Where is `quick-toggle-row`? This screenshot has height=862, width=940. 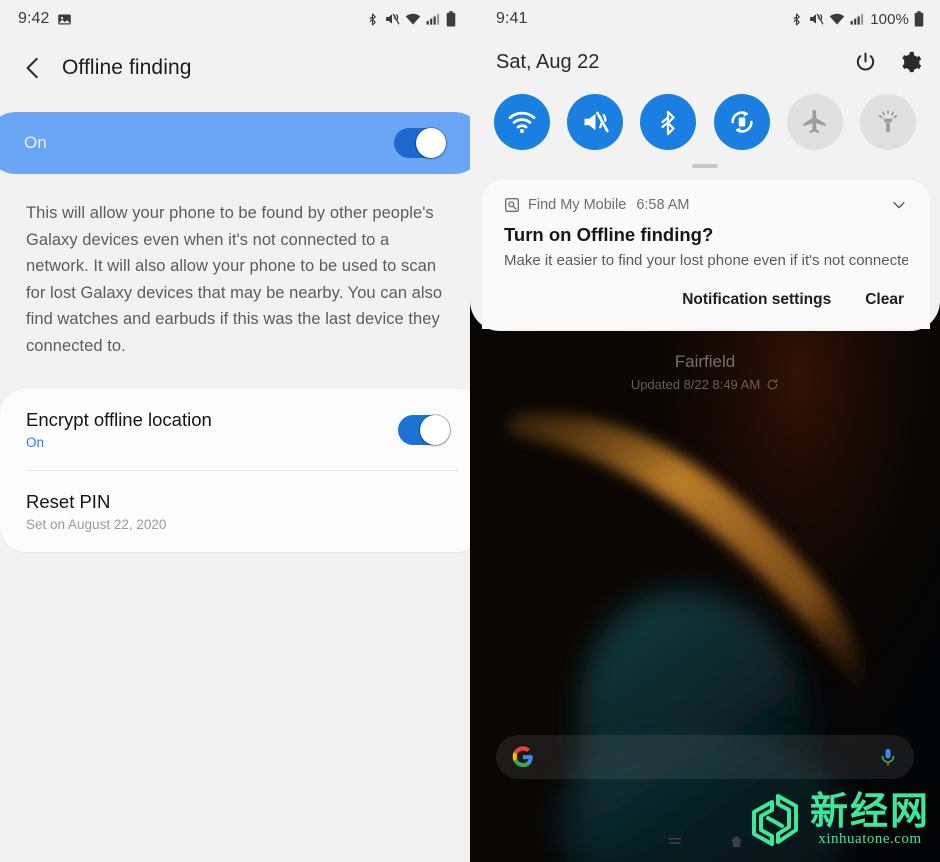 quick-toggle-row is located at coordinates (705, 118).